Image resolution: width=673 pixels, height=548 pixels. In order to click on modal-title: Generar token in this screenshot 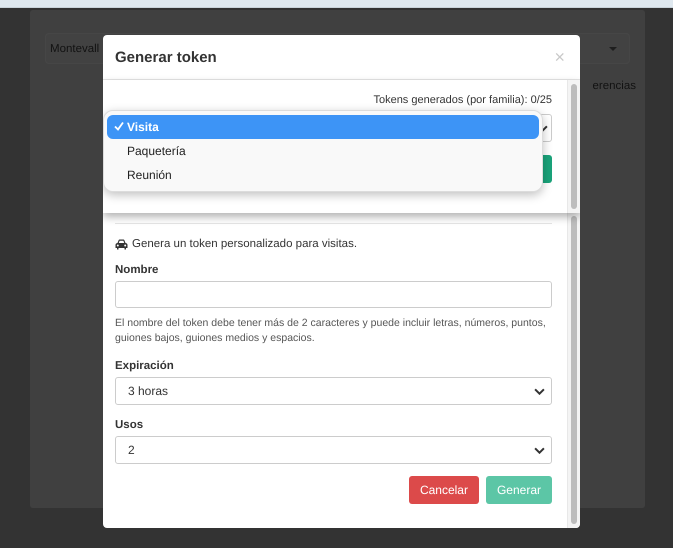, I will do `click(166, 57)`.